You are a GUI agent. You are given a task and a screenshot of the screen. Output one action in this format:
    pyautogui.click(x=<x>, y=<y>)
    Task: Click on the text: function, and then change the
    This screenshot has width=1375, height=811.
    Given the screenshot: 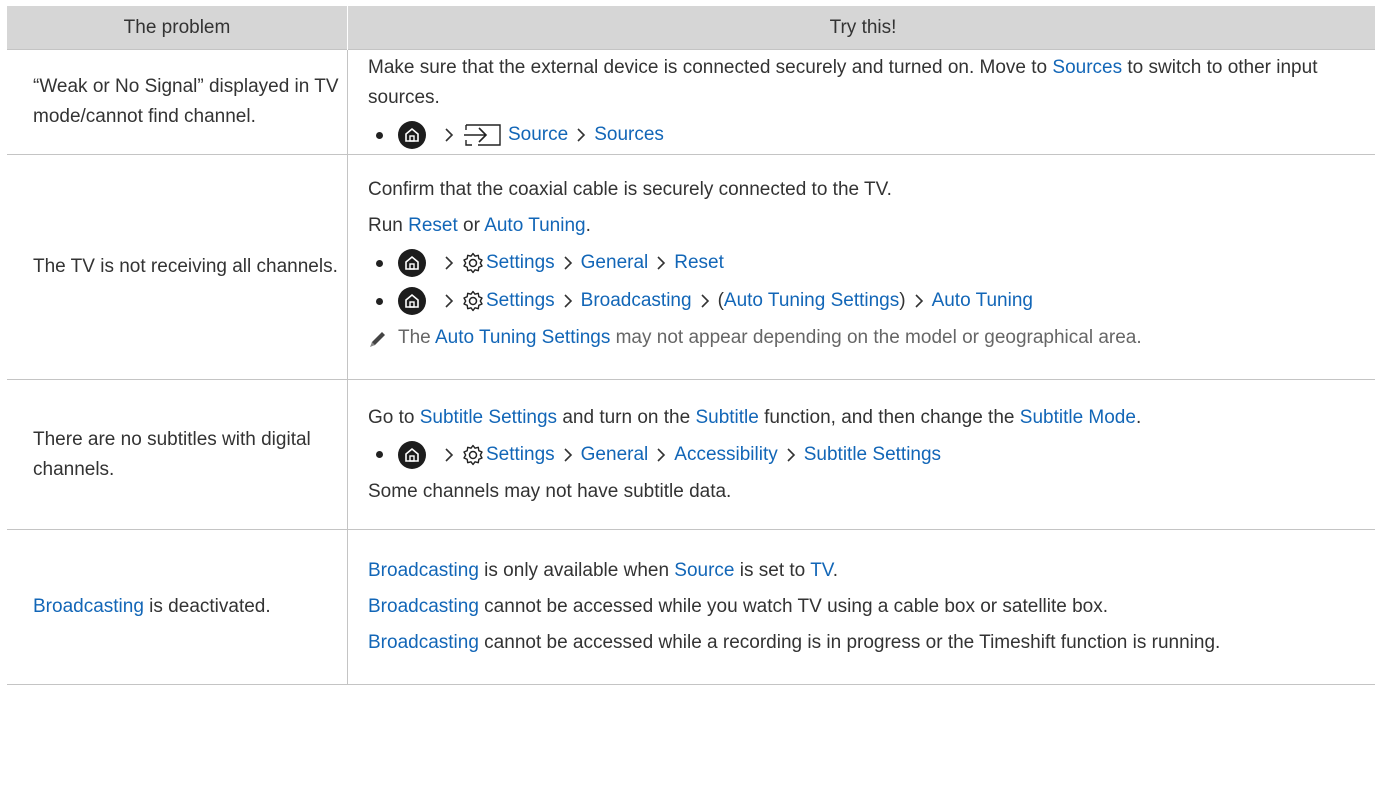 What is the action you would take?
    pyautogui.click(x=889, y=417)
    